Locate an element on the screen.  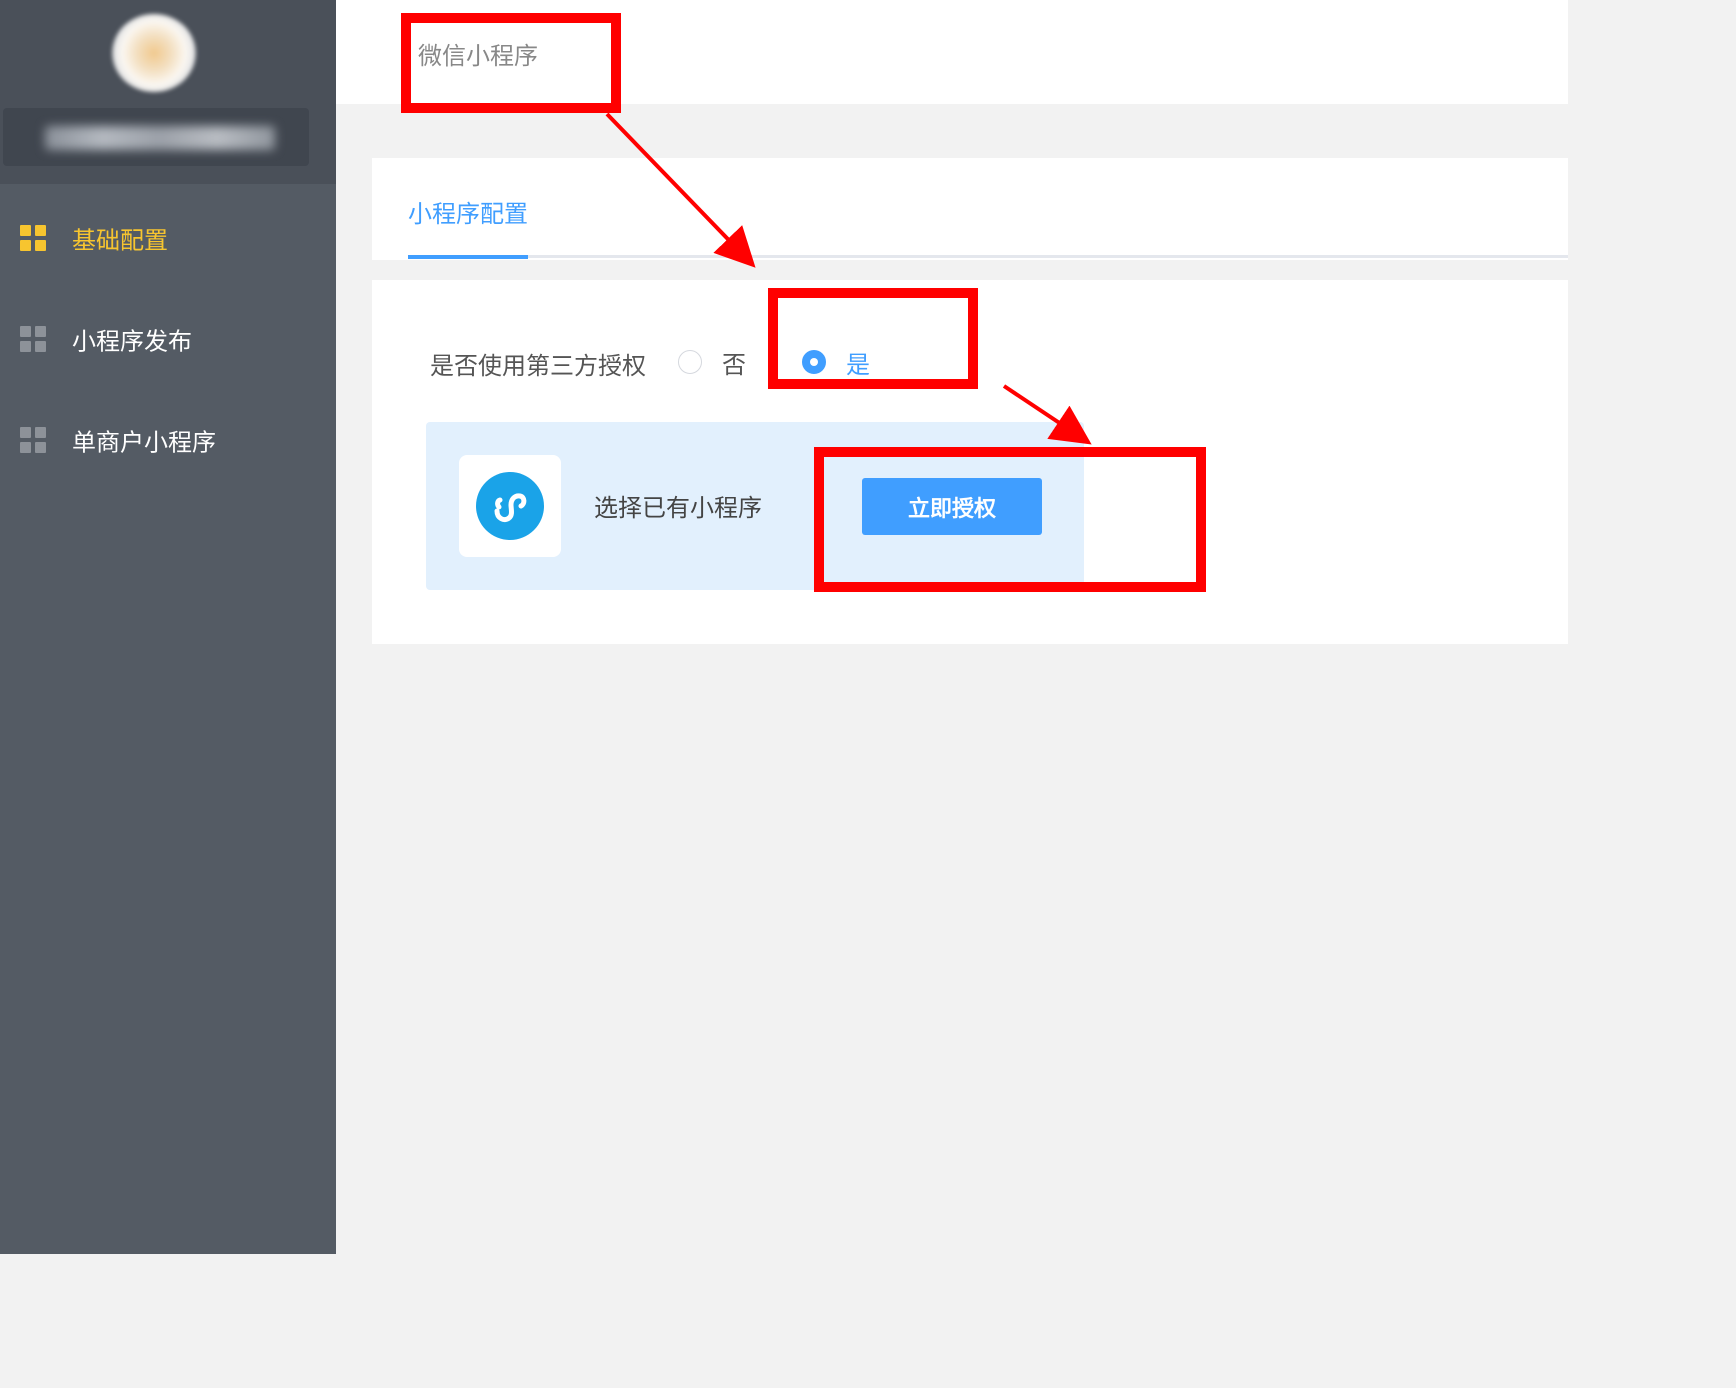
radio-label: 否 is located at coordinates (734, 364).